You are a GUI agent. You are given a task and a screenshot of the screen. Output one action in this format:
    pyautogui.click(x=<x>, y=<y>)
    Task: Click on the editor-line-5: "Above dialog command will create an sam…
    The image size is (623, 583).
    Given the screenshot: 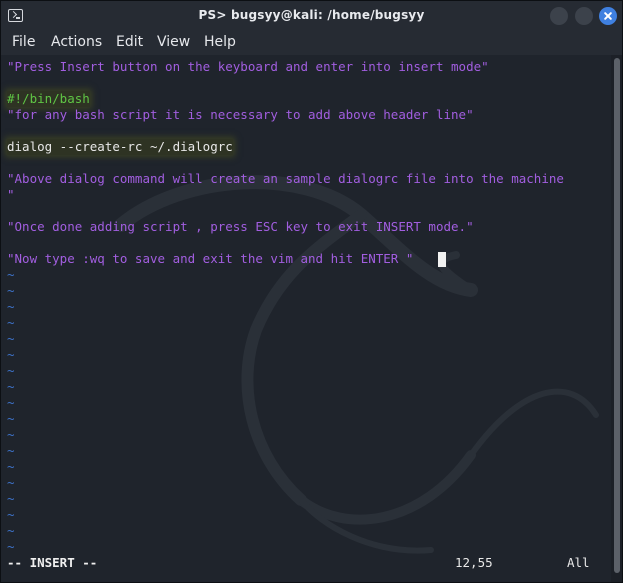 What is the action you would take?
    pyautogui.click(x=285, y=178)
    